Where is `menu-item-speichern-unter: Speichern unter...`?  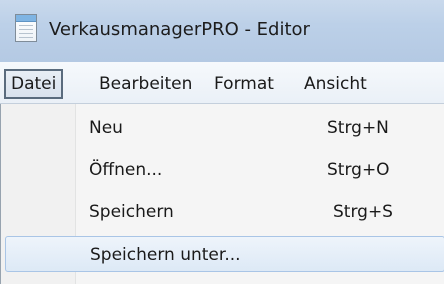 menu-item-speichern-unter: Speichern unter... is located at coordinates (224, 254).